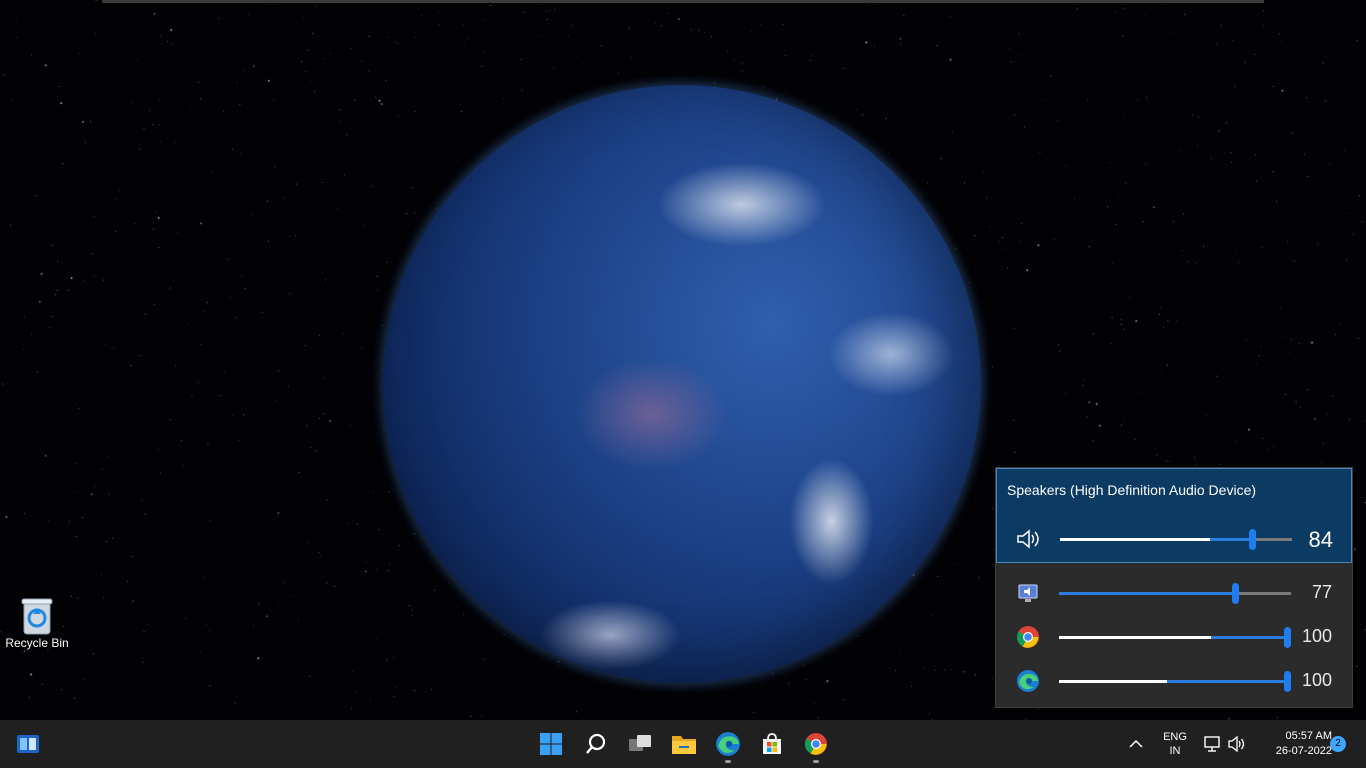 This screenshot has width=1366, height=768. Describe the element at coordinates (1321, 592) in the screenshot. I see `app-volume-value: 77` at that location.